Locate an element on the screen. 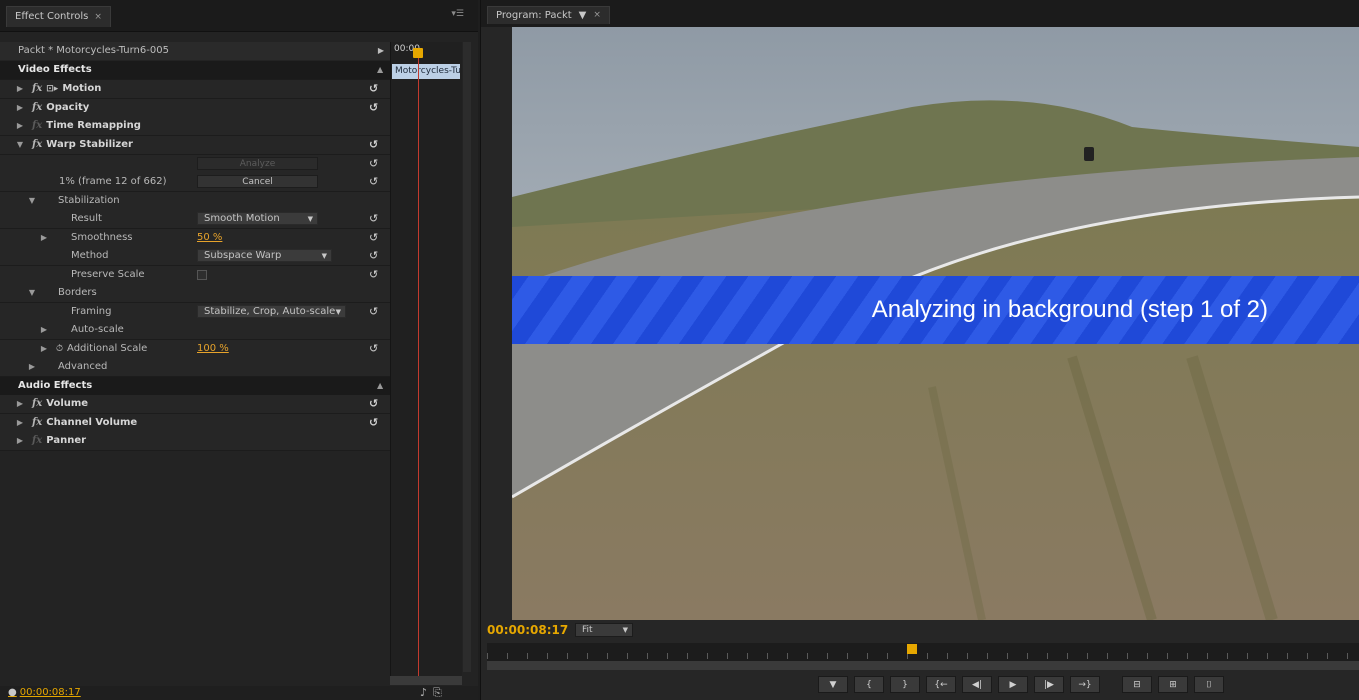 This screenshot has height=700, width=1359. effect-channel-volume: ▶ fx Channel Volume ↺ is located at coordinates (195, 423).